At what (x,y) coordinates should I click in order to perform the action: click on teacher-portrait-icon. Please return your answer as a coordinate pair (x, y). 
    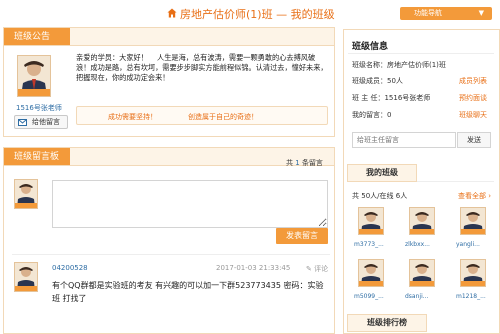
    Looking at the image, I should click on (34, 76).